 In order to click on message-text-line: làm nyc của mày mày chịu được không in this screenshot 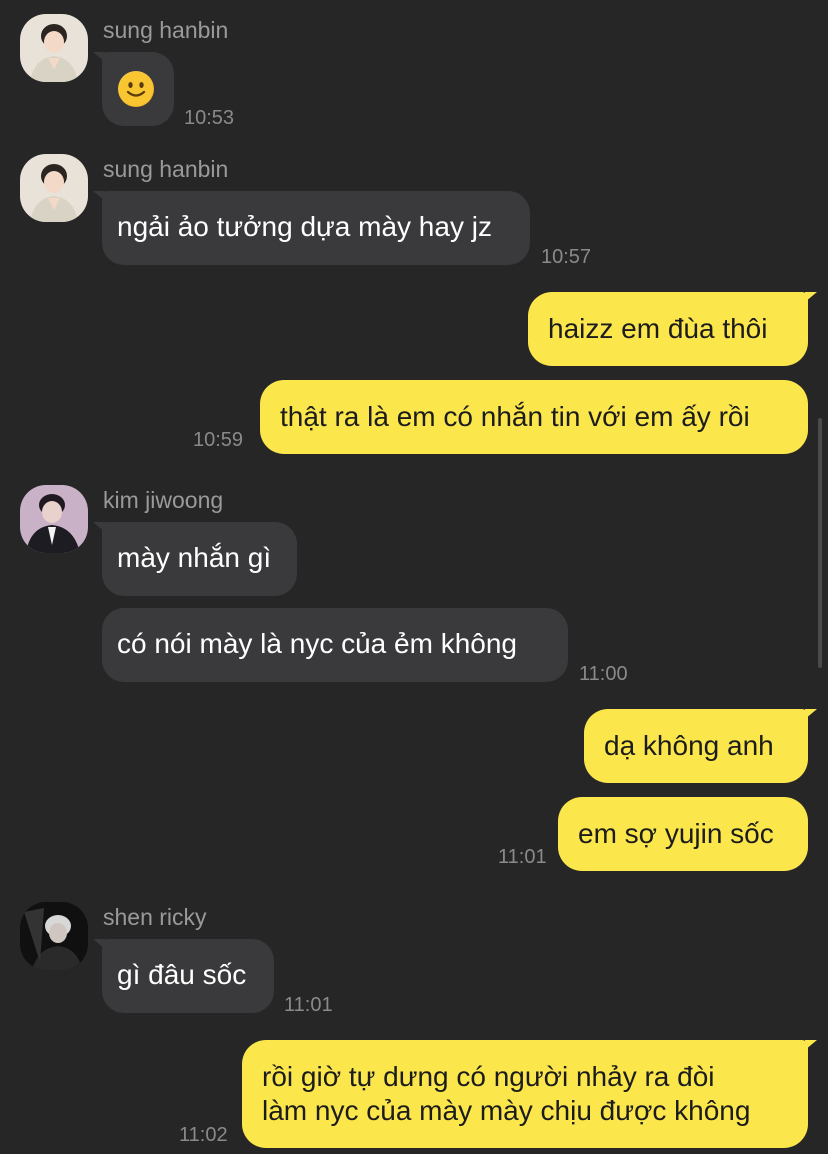, I will do `click(506, 1110)`.